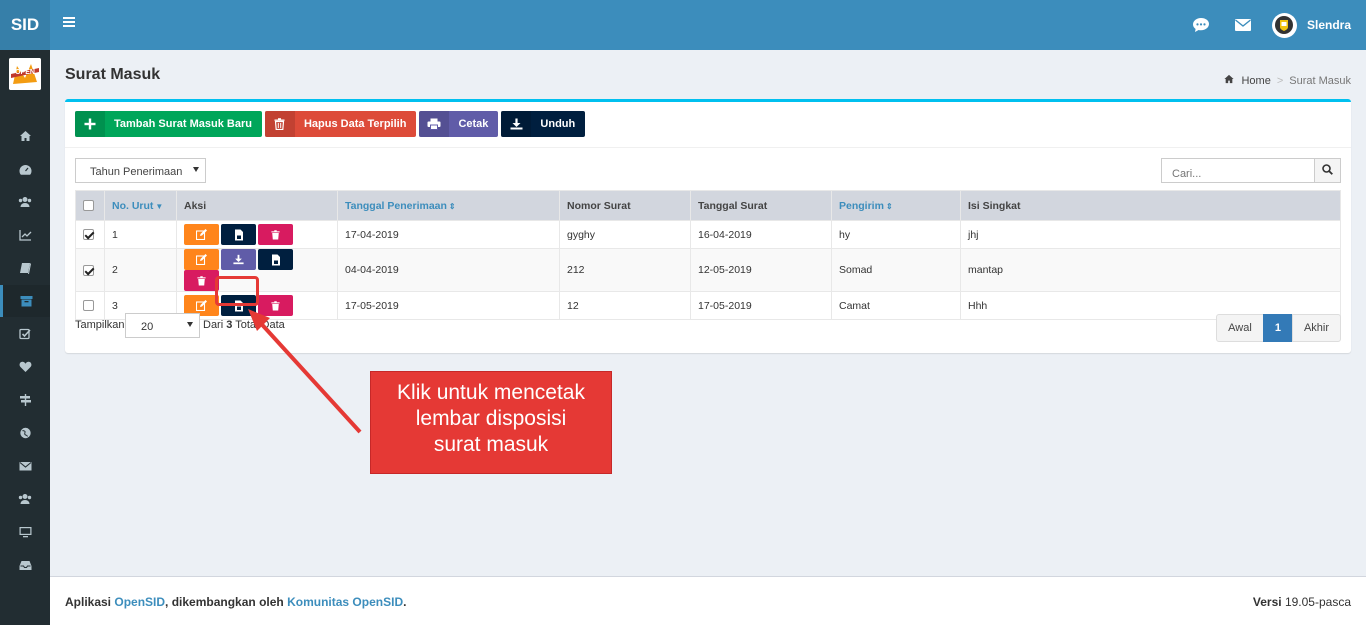 The image size is (1366, 625). What do you see at coordinates (625, 234) in the screenshot?
I see `nomor-surat-cell: gyghy` at bounding box center [625, 234].